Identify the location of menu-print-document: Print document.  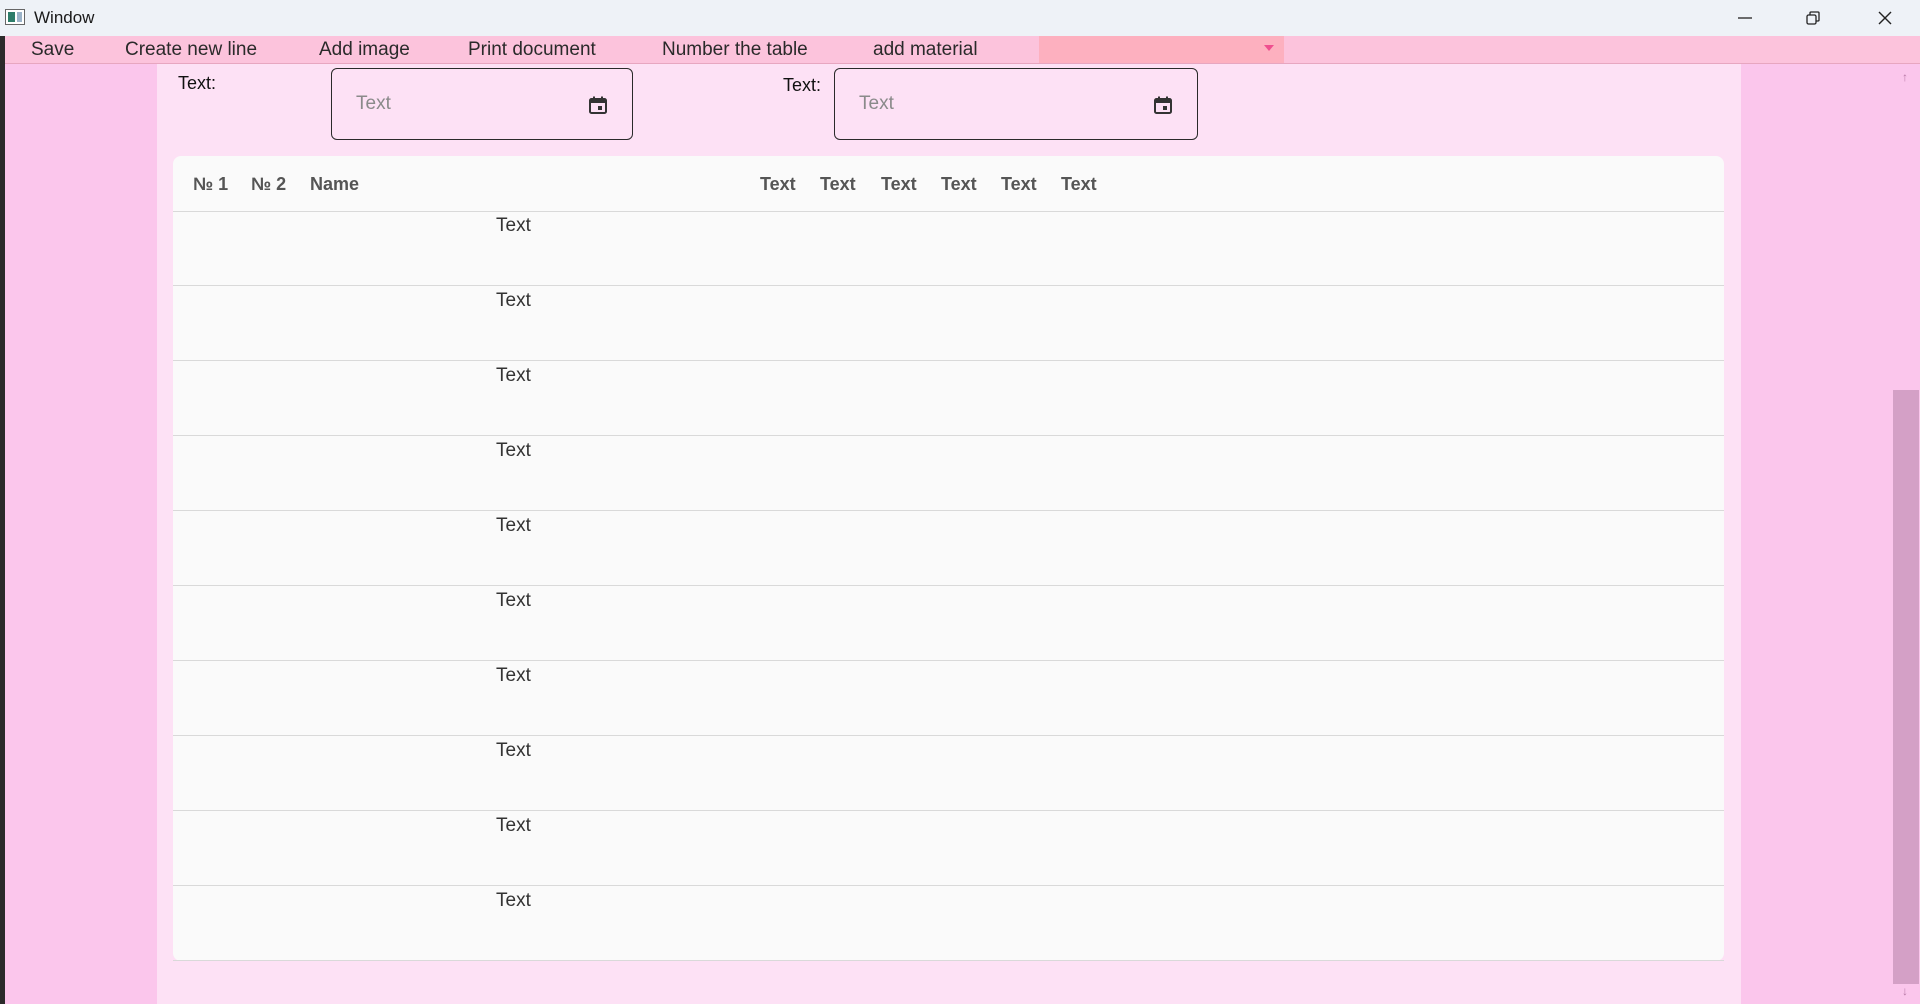
(532, 50).